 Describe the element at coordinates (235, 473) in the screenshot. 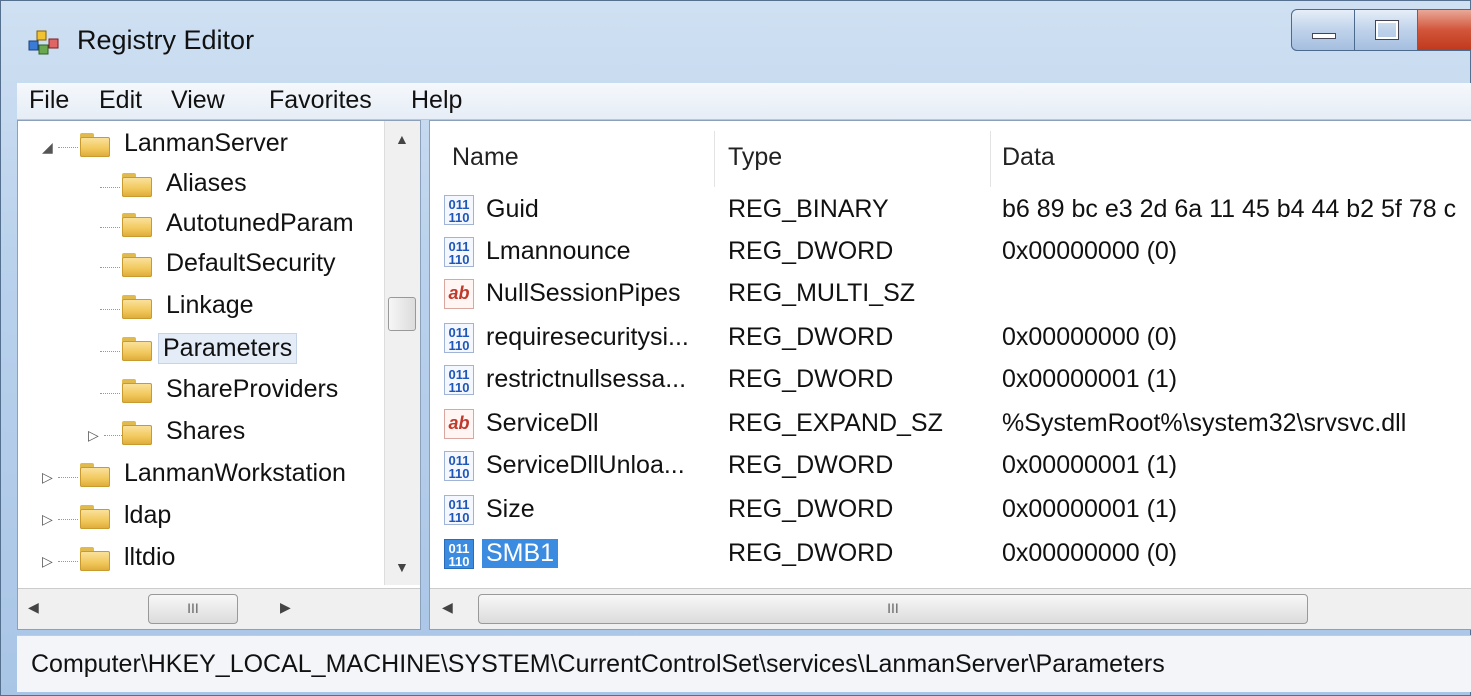

I see `tree-item-label: LanmanWorkstation` at that location.